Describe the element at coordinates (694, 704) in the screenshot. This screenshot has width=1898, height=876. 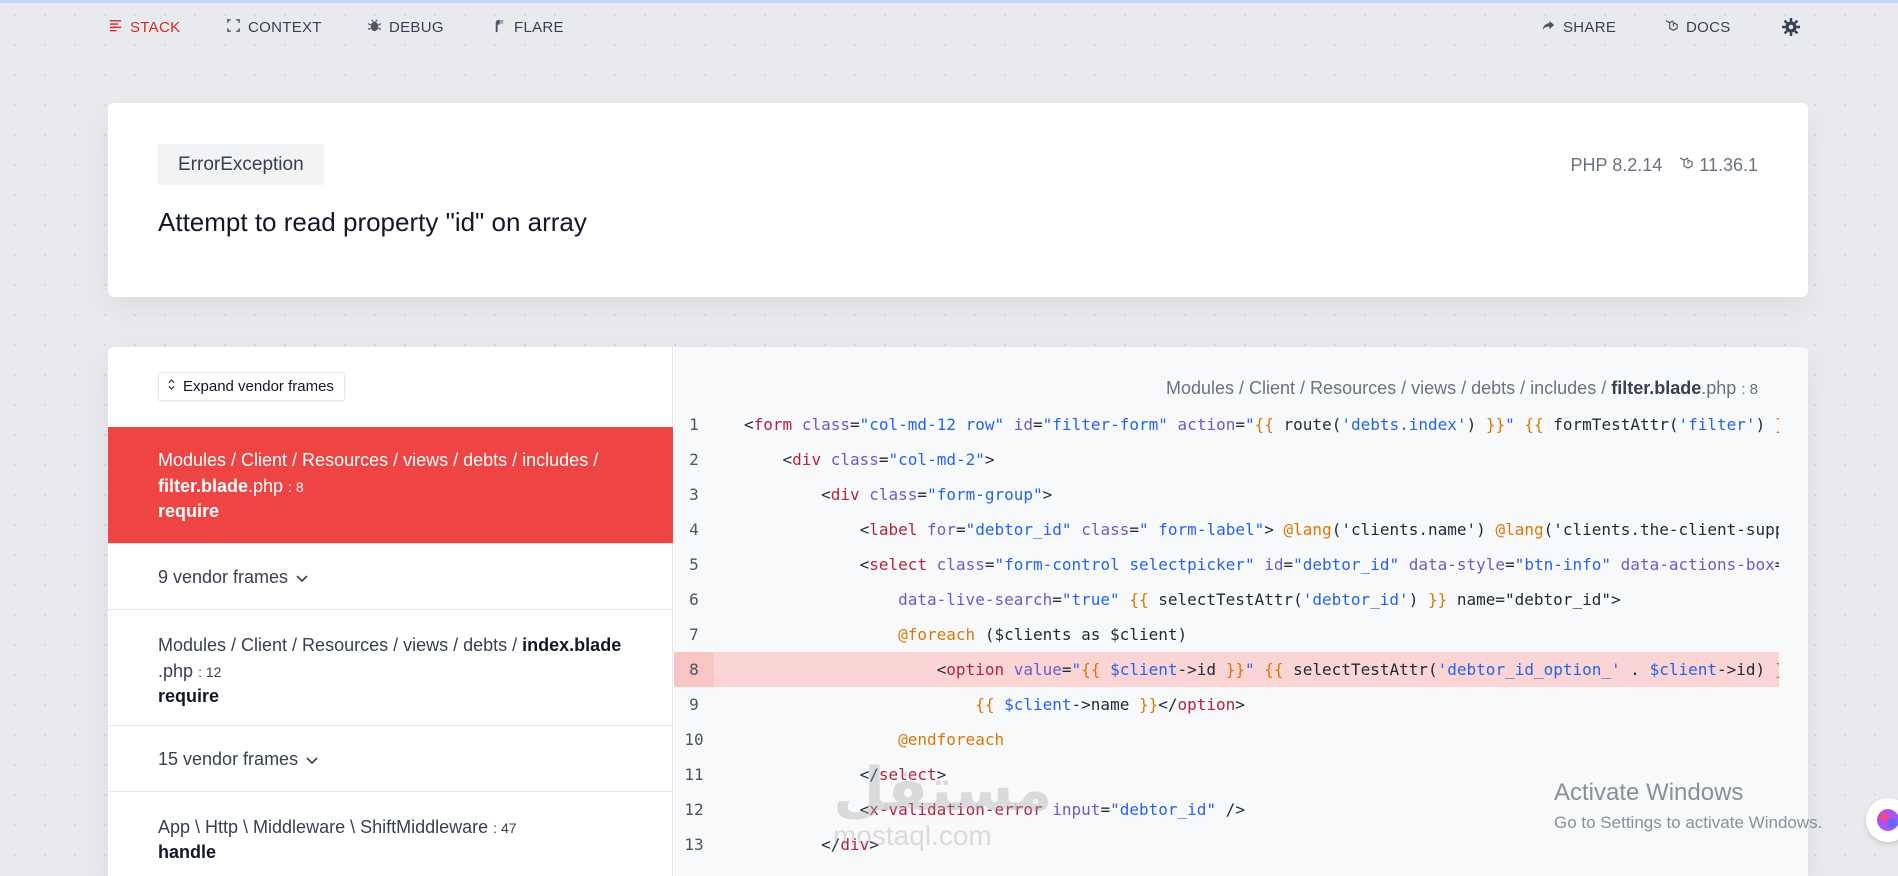
I see `line-number: 9` at that location.